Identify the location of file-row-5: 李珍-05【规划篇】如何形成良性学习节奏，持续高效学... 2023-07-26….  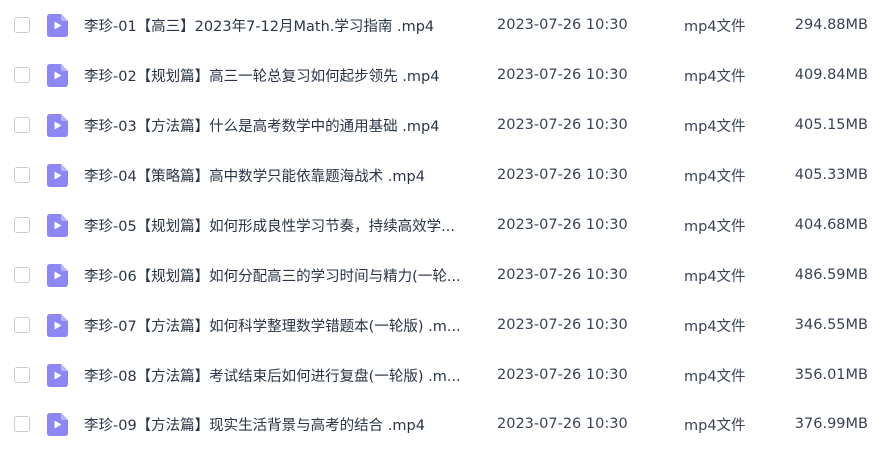
(444, 225).